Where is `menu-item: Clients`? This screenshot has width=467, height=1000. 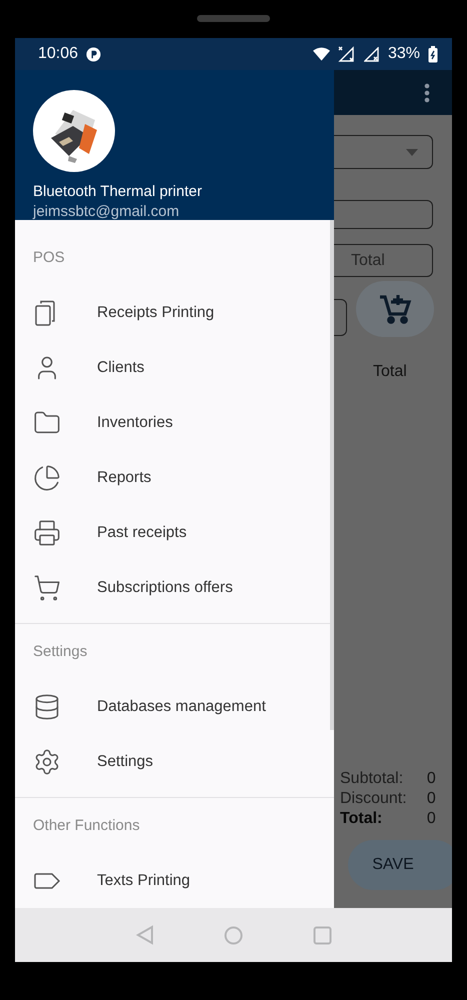
menu-item: Clients is located at coordinates (120, 367).